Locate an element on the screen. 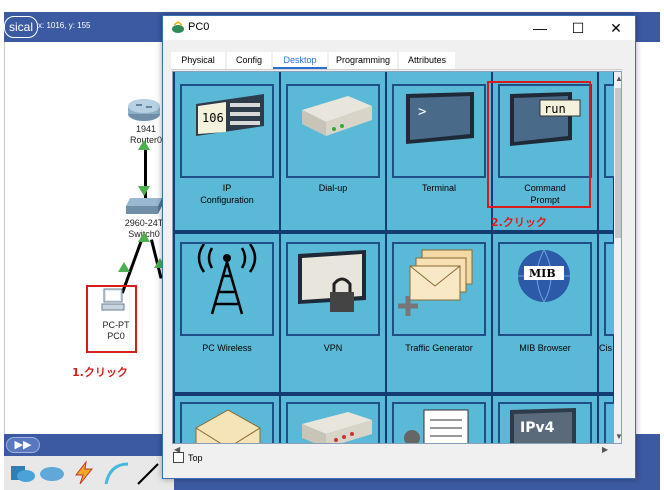 The image size is (664, 490). minimize-button: — is located at coordinates (540, 28).